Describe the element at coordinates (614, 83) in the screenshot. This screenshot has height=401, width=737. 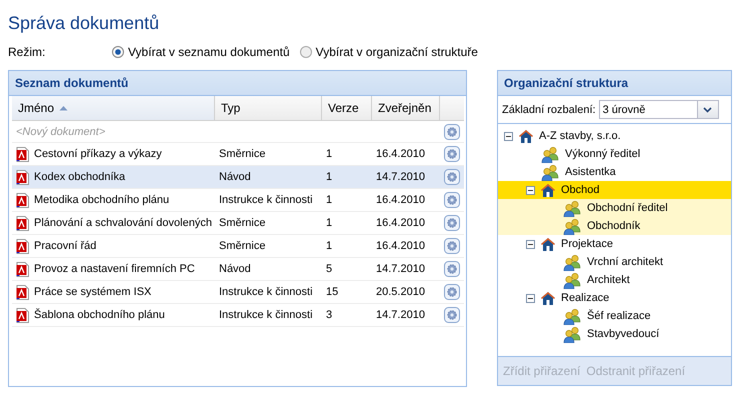
I see `panel-header: Organizační struktura` at that location.